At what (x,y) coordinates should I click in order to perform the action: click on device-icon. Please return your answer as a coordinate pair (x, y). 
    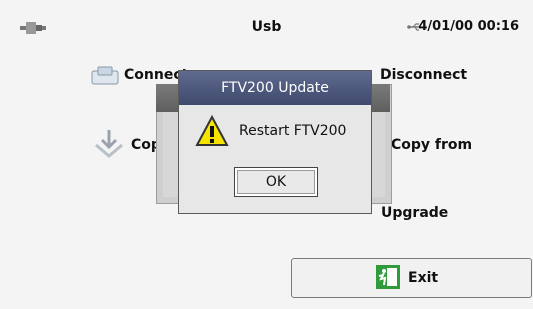
    Looking at the image, I should click on (105, 75).